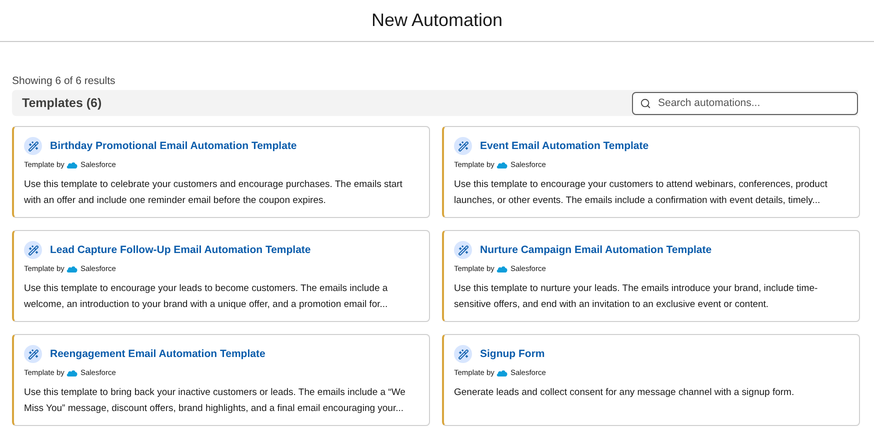 This screenshot has height=436, width=874. Describe the element at coordinates (596, 250) in the screenshot. I see `template-title: Nurture Campaign Email Automation Template` at that location.